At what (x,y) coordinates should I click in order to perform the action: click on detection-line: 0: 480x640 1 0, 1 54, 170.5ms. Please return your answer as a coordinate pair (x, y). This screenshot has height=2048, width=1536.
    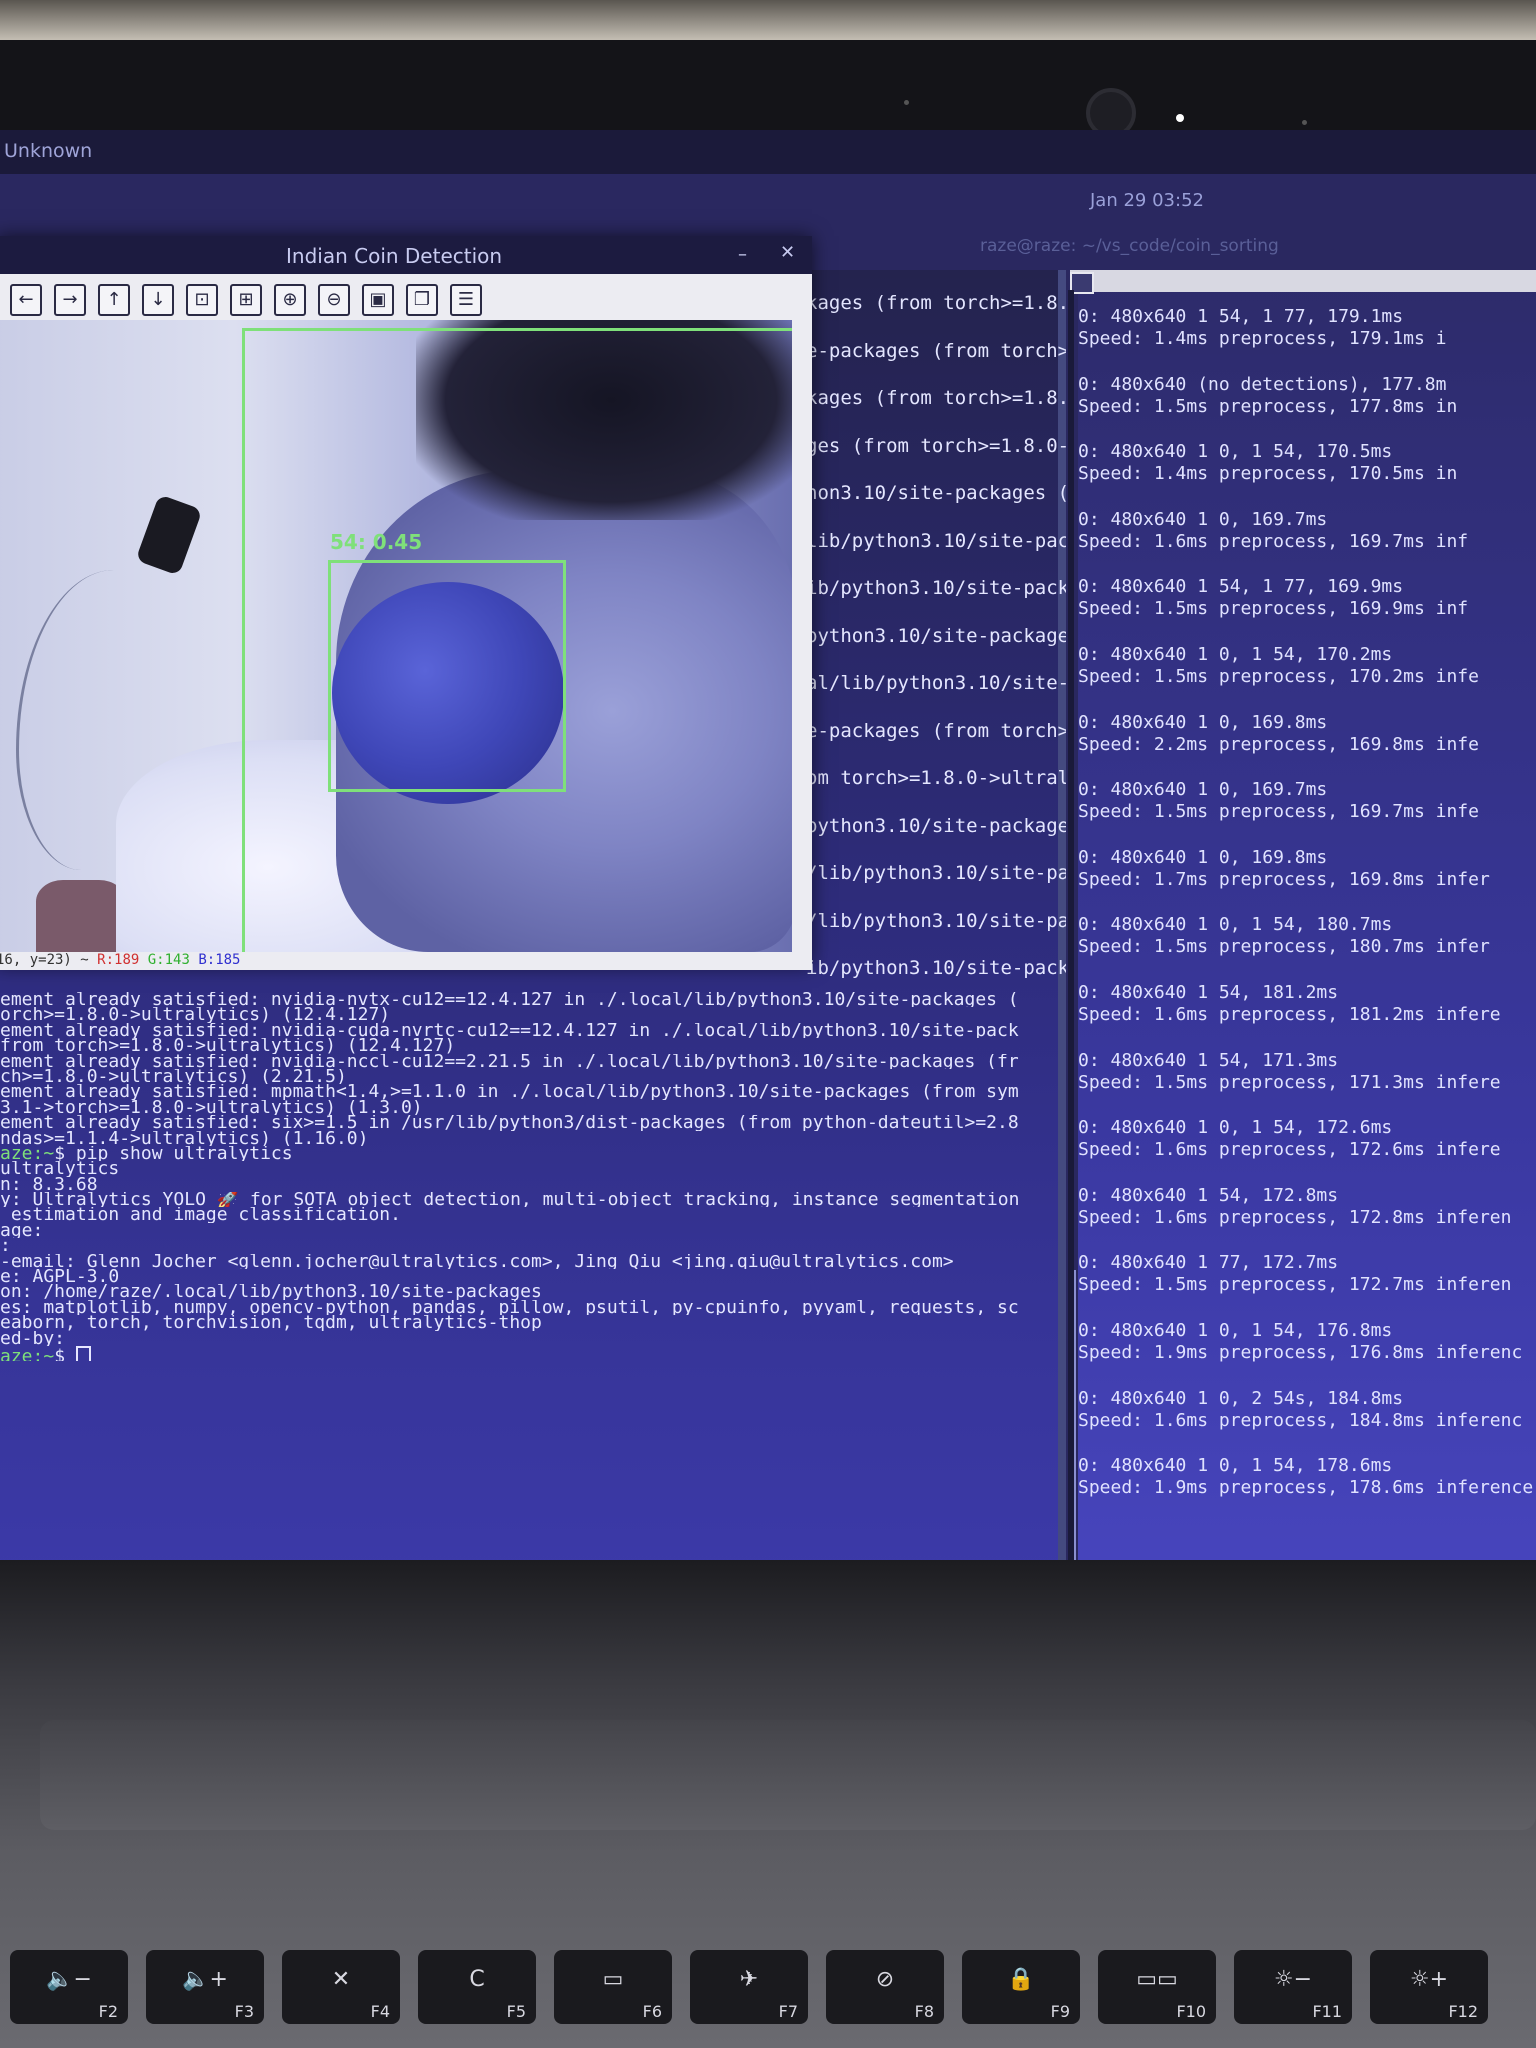
    Looking at the image, I should click on (1235, 452).